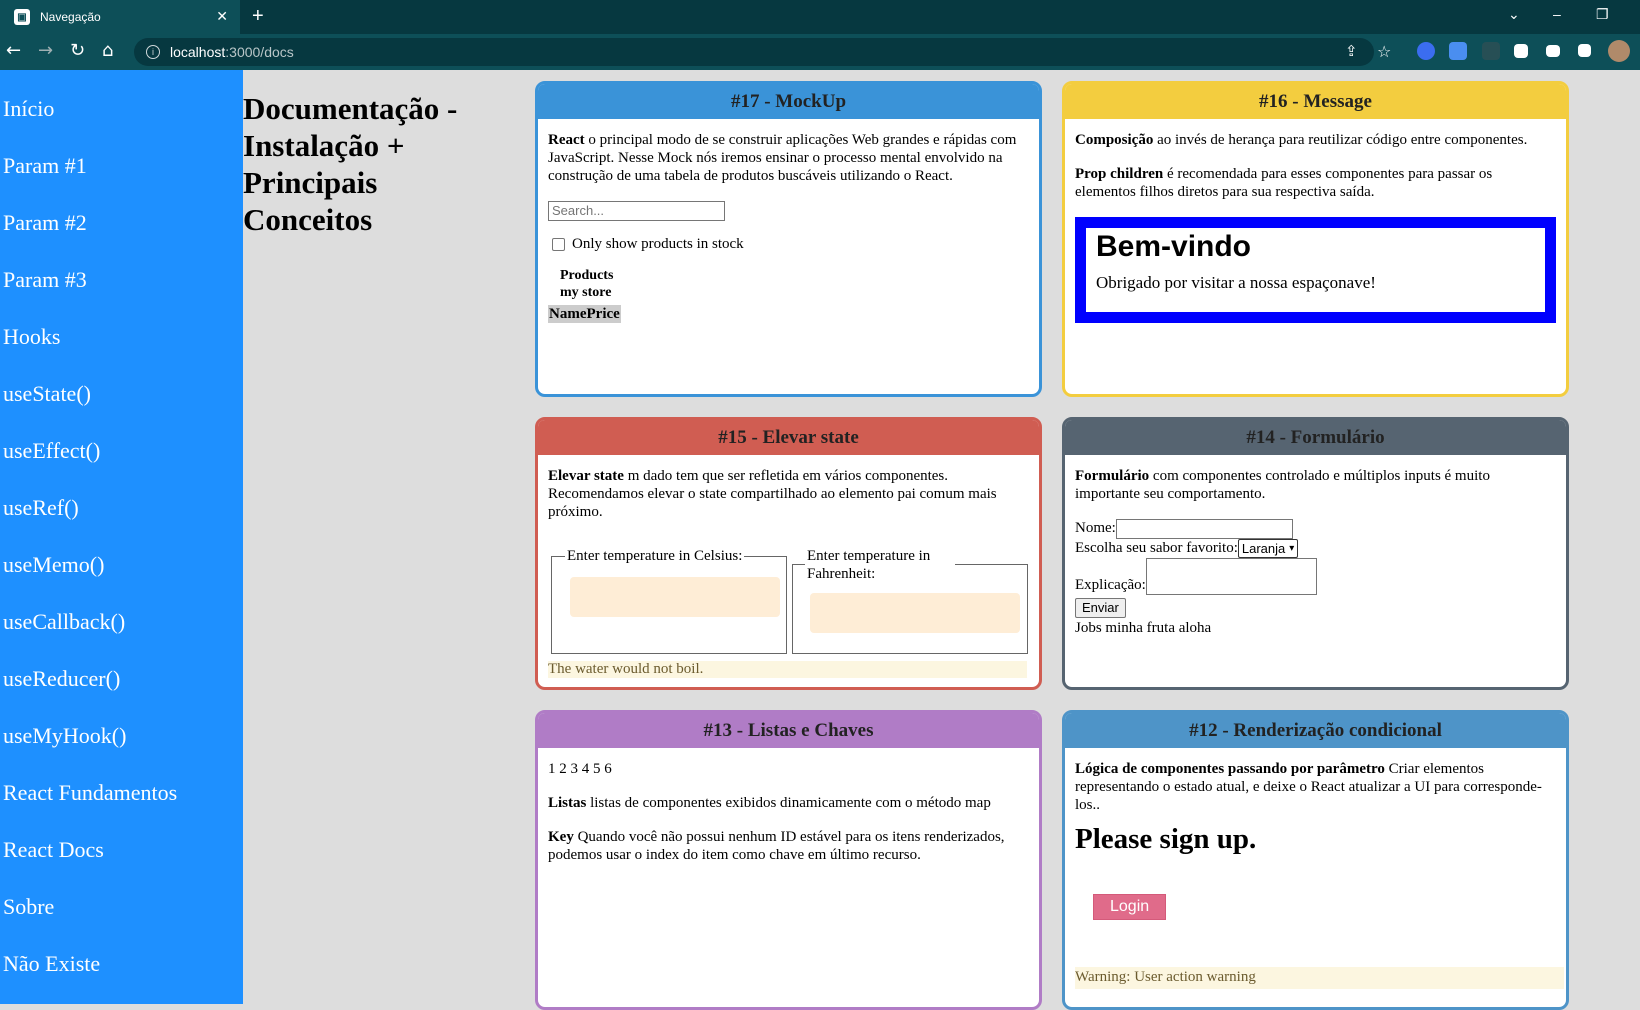  Describe the element at coordinates (153, 52) in the screenshot. I see `site-info-icon: i` at that location.